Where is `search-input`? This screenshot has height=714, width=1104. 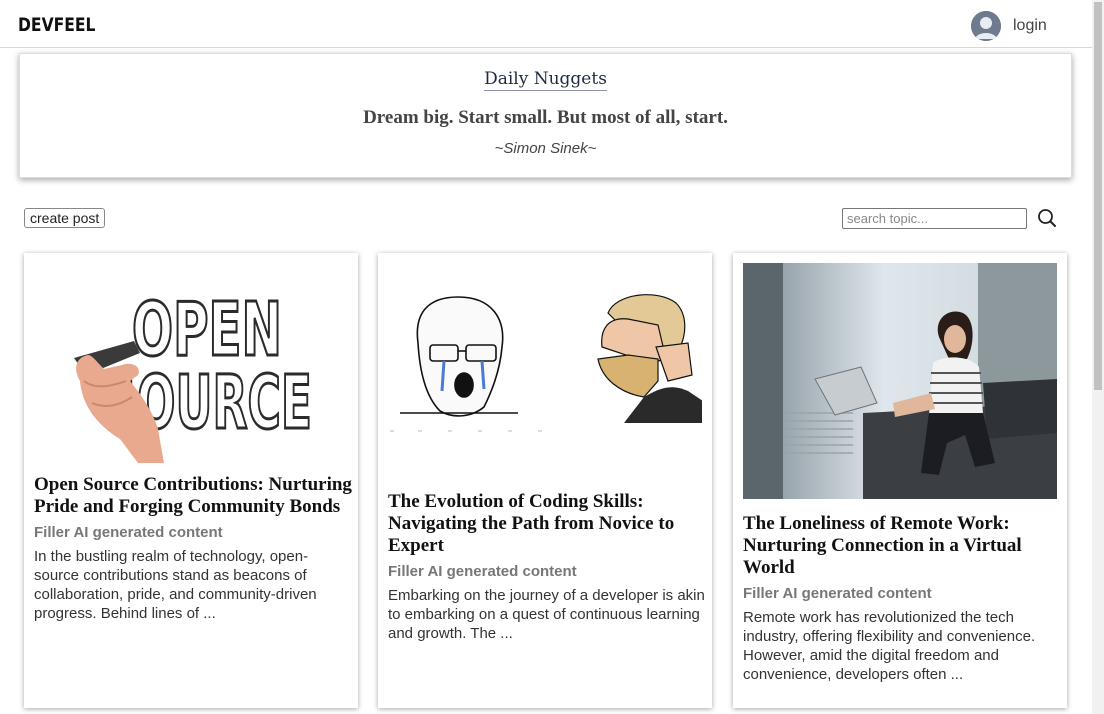
search-input is located at coordinates (934, 218).